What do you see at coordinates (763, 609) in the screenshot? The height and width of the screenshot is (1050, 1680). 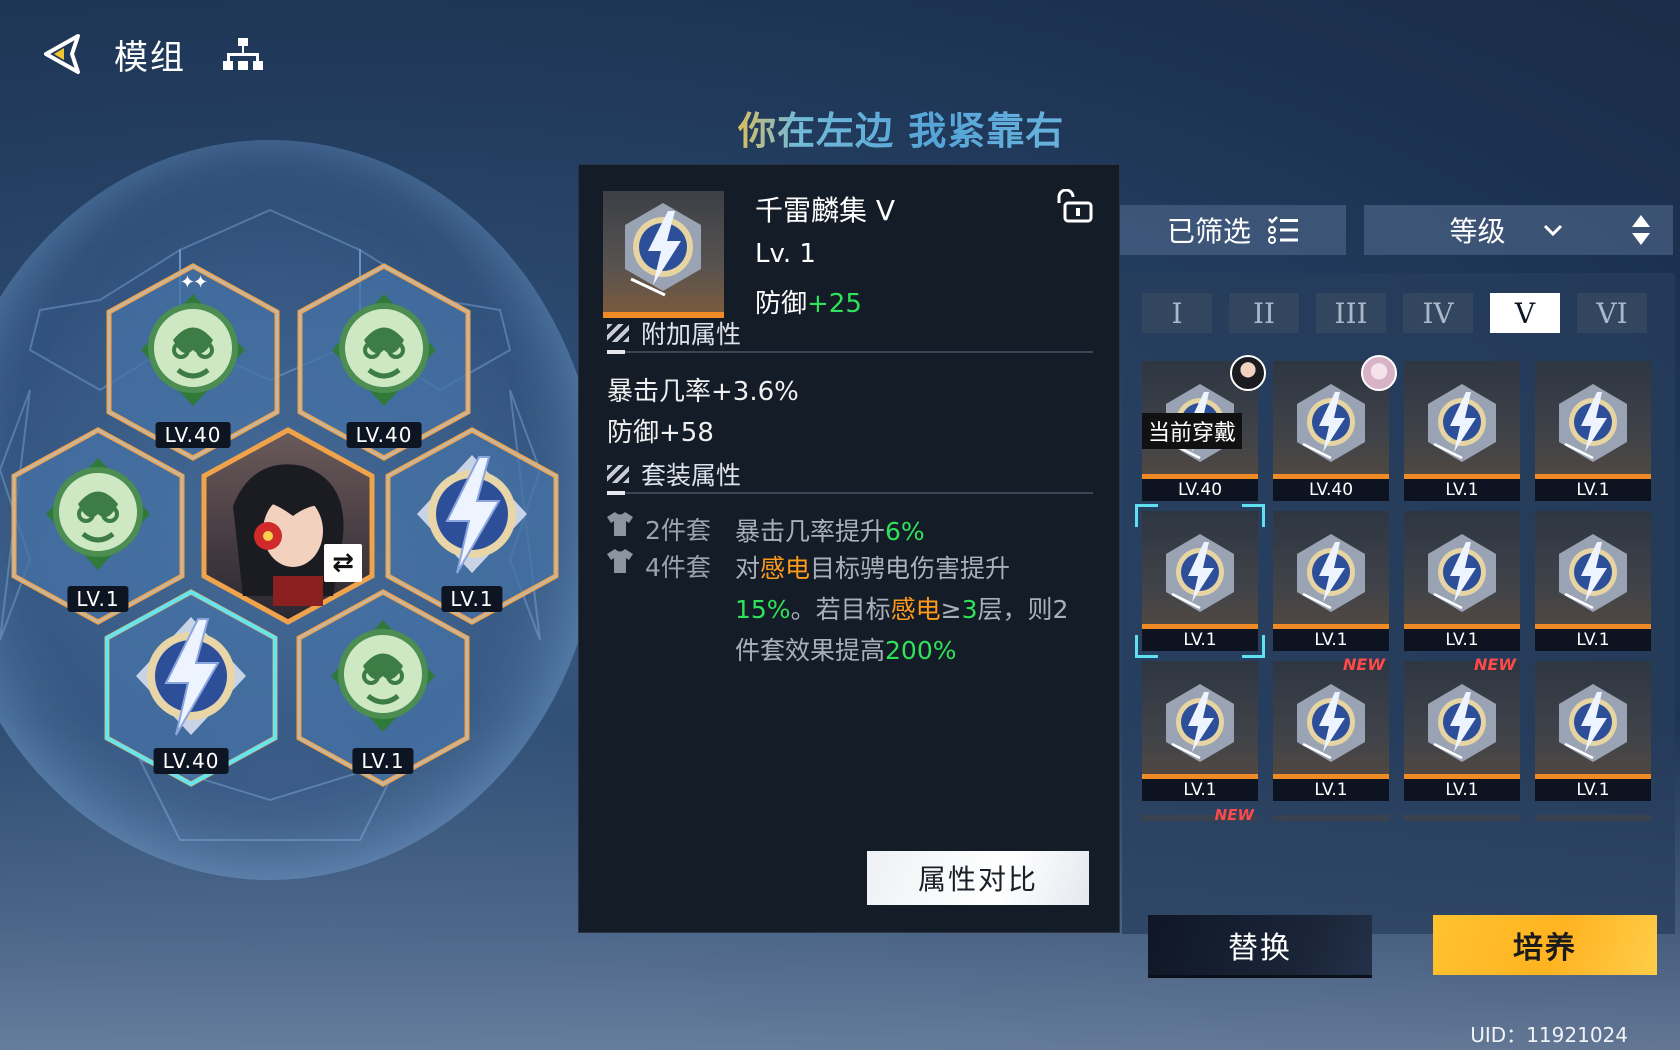 I see `set-4-value: 15%` at bounding box center [763, 609].